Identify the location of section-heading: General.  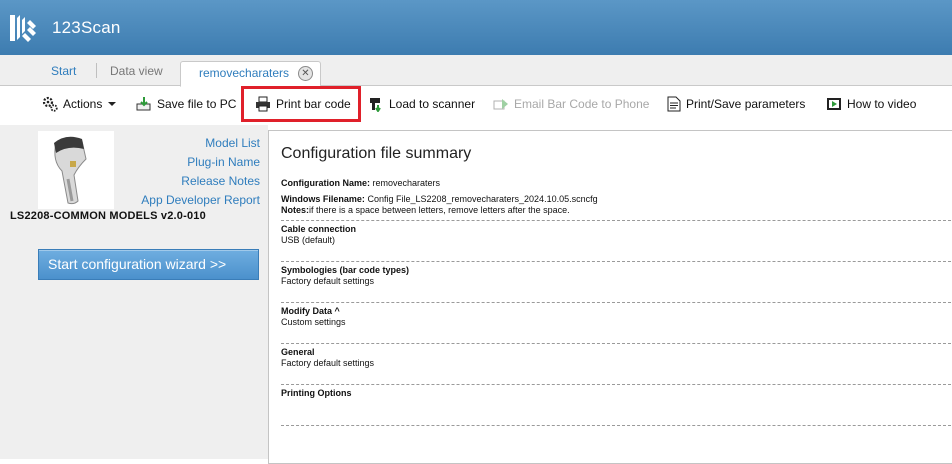
(298, 352).